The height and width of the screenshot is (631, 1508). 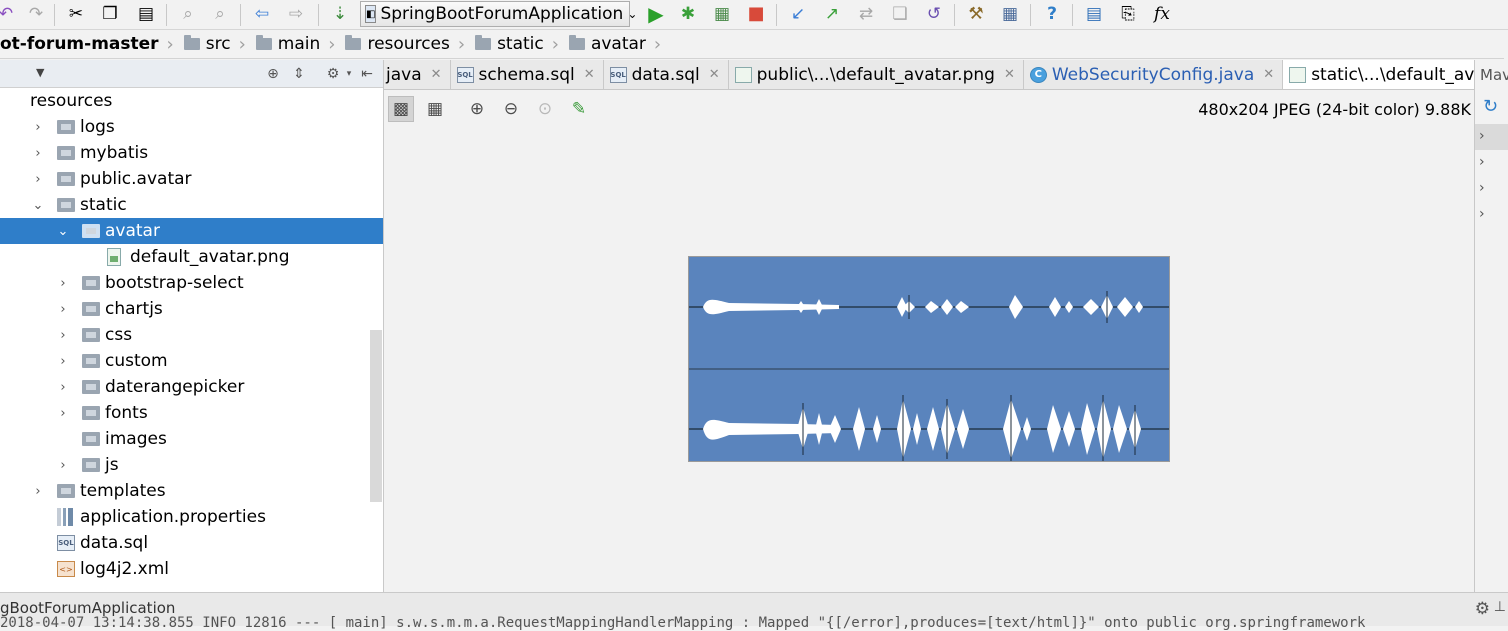 What do you see at coordinates (743, 74) in the screenshot?
I see `image-file-icon` at bounding box center [743, 74].